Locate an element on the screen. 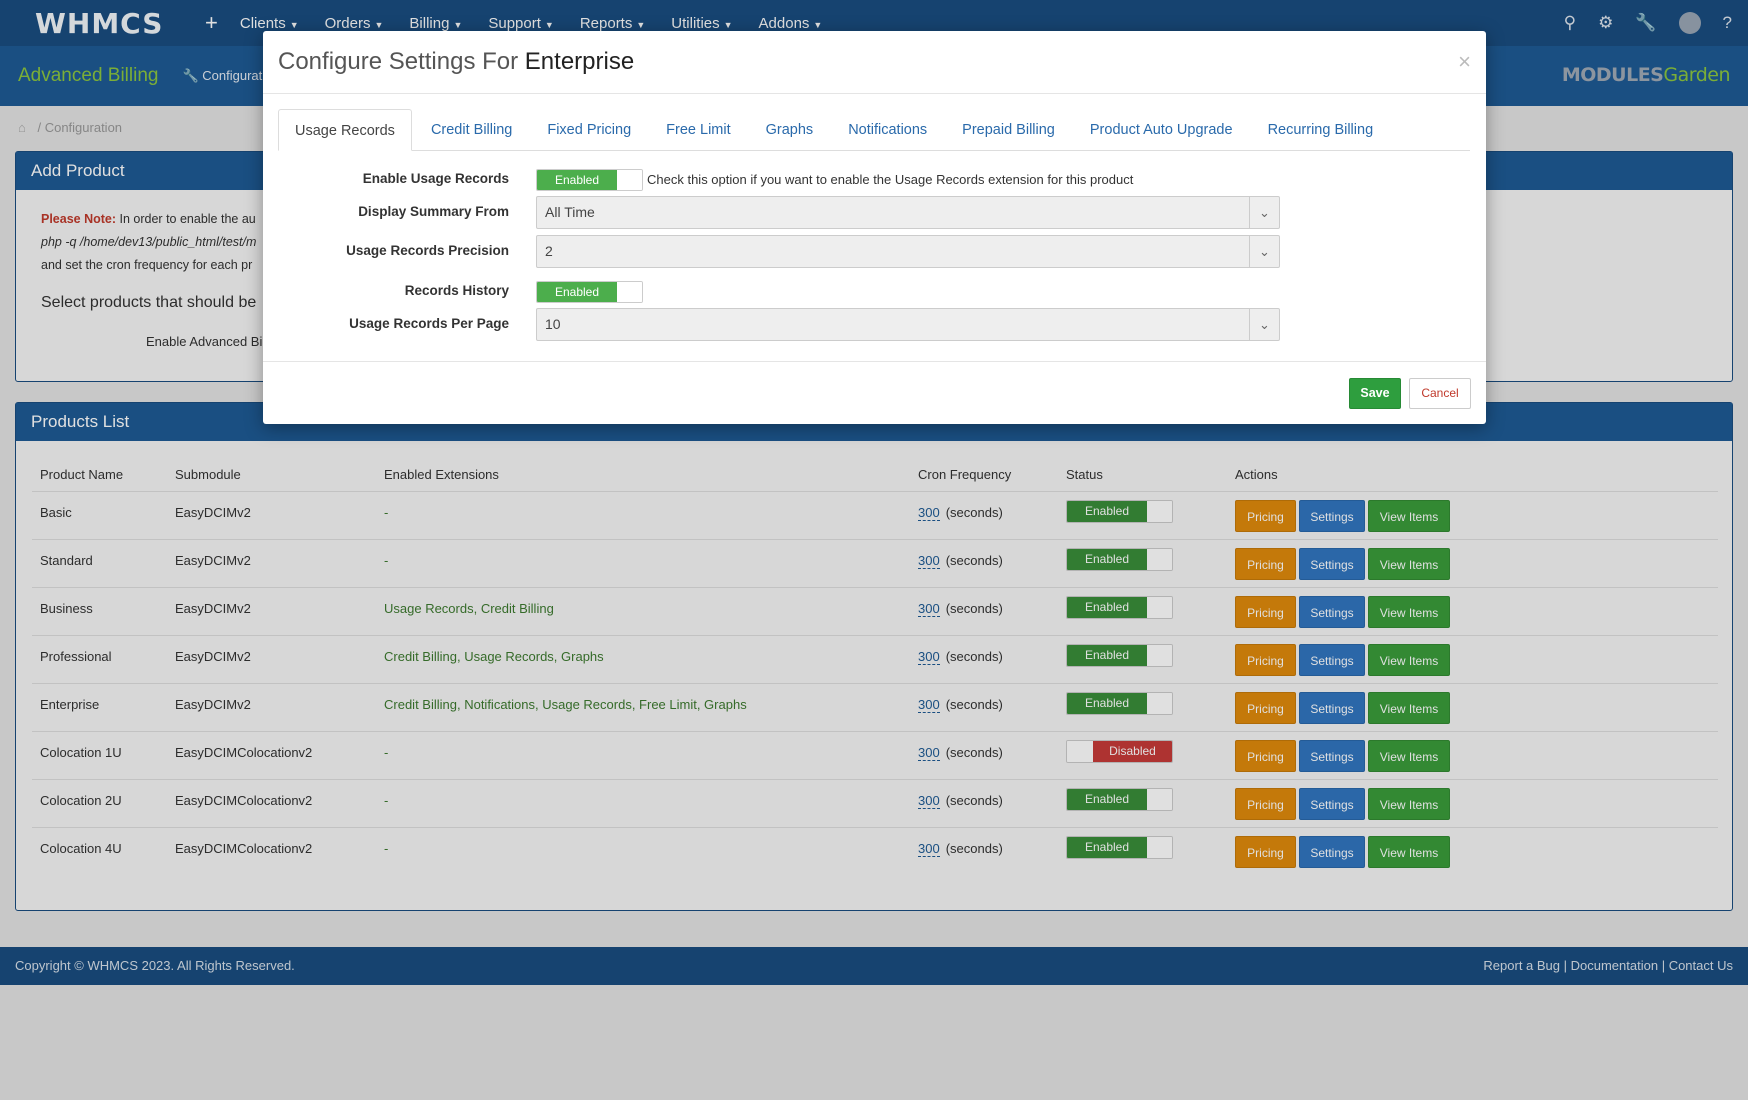 This screenshot has width=1748, height=1100. tab-fixed-pricing: Fixed Pricing is located at coordinates (589, 130).